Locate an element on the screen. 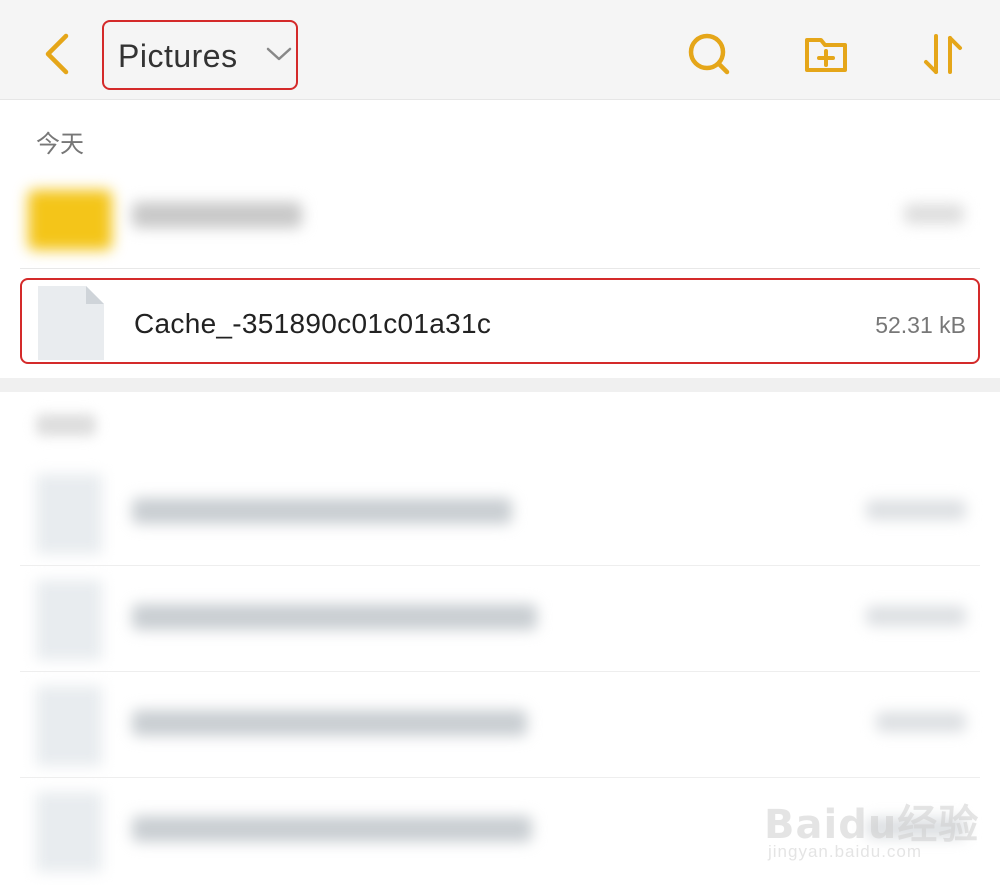 This screenshot has width=1000, height=885. chevron-left-icon is located at coordinates (57, 54).